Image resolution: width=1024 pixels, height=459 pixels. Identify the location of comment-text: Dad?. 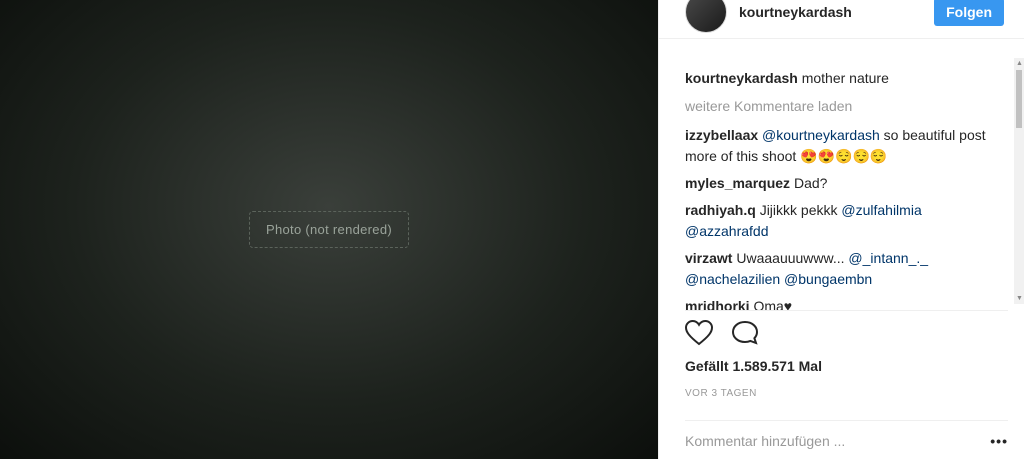
(810, 183).